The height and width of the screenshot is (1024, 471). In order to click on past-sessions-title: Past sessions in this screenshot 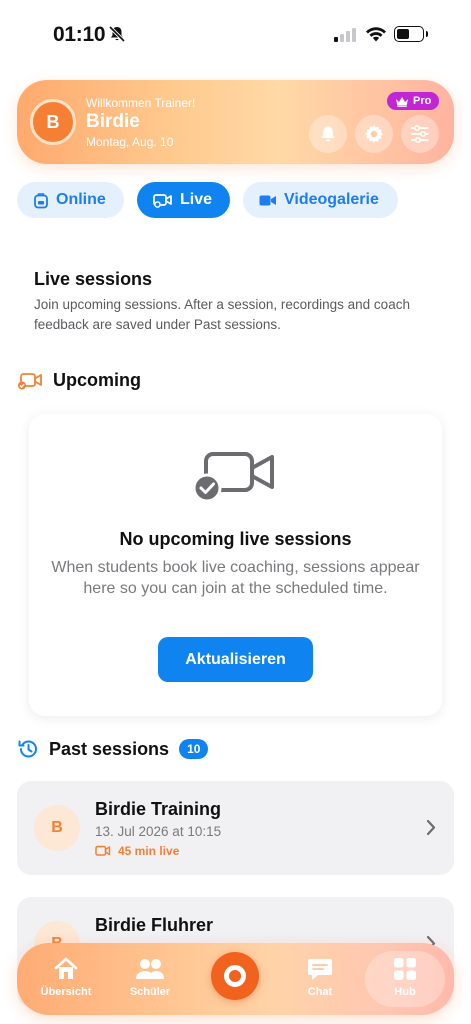, I will do `click(109, 748)`.